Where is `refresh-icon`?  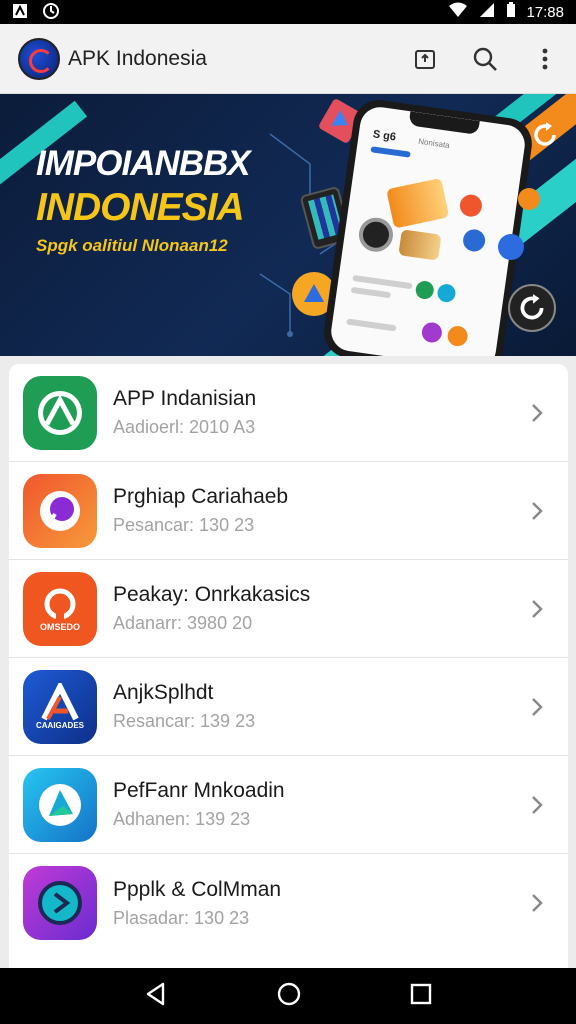 refresh-icon is located at coordinates (545, 135).